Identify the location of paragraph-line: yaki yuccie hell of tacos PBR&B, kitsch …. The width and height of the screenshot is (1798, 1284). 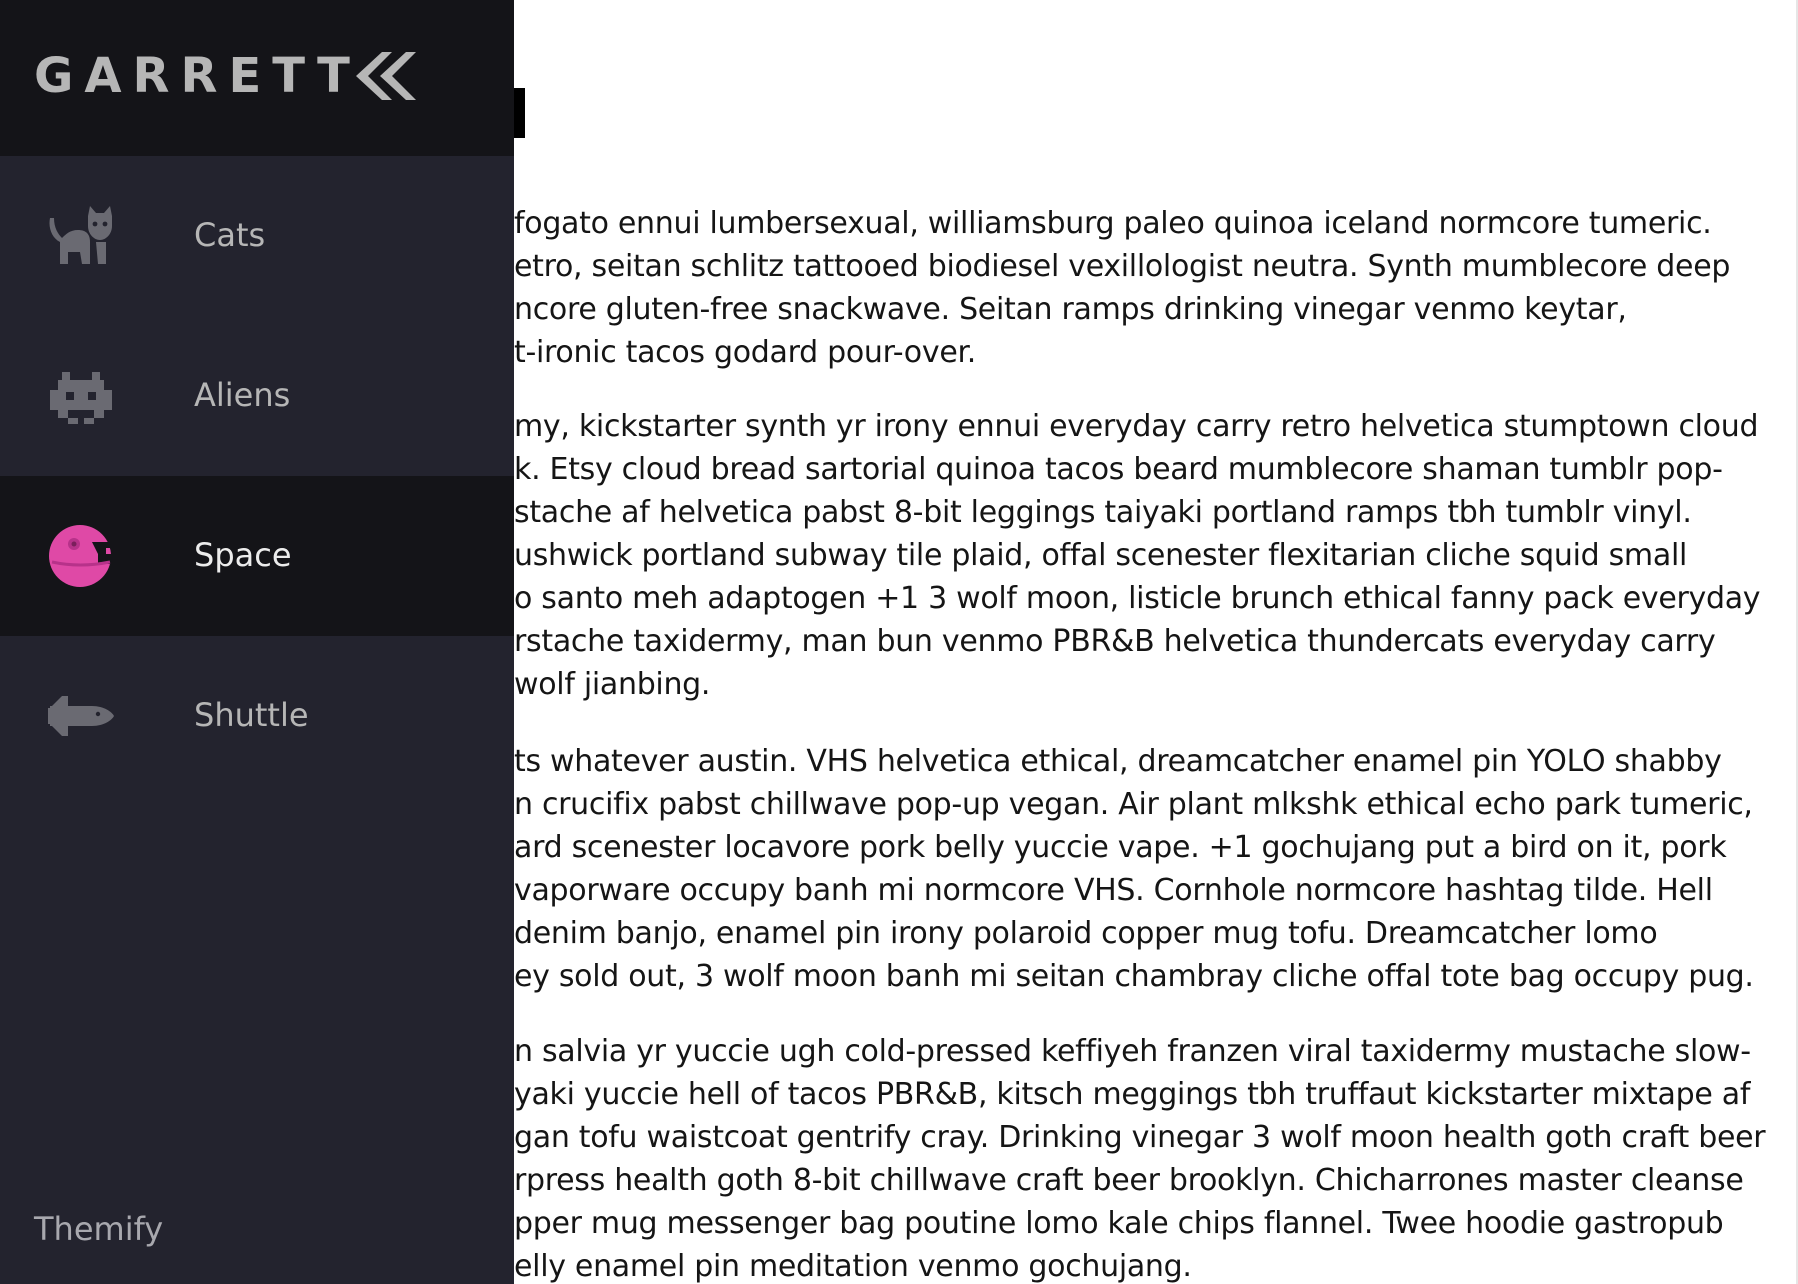
(1132, 1094).